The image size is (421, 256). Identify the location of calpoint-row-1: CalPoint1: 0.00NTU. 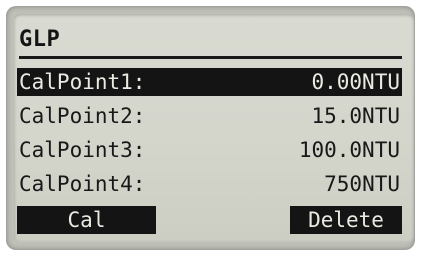
(209, 82).